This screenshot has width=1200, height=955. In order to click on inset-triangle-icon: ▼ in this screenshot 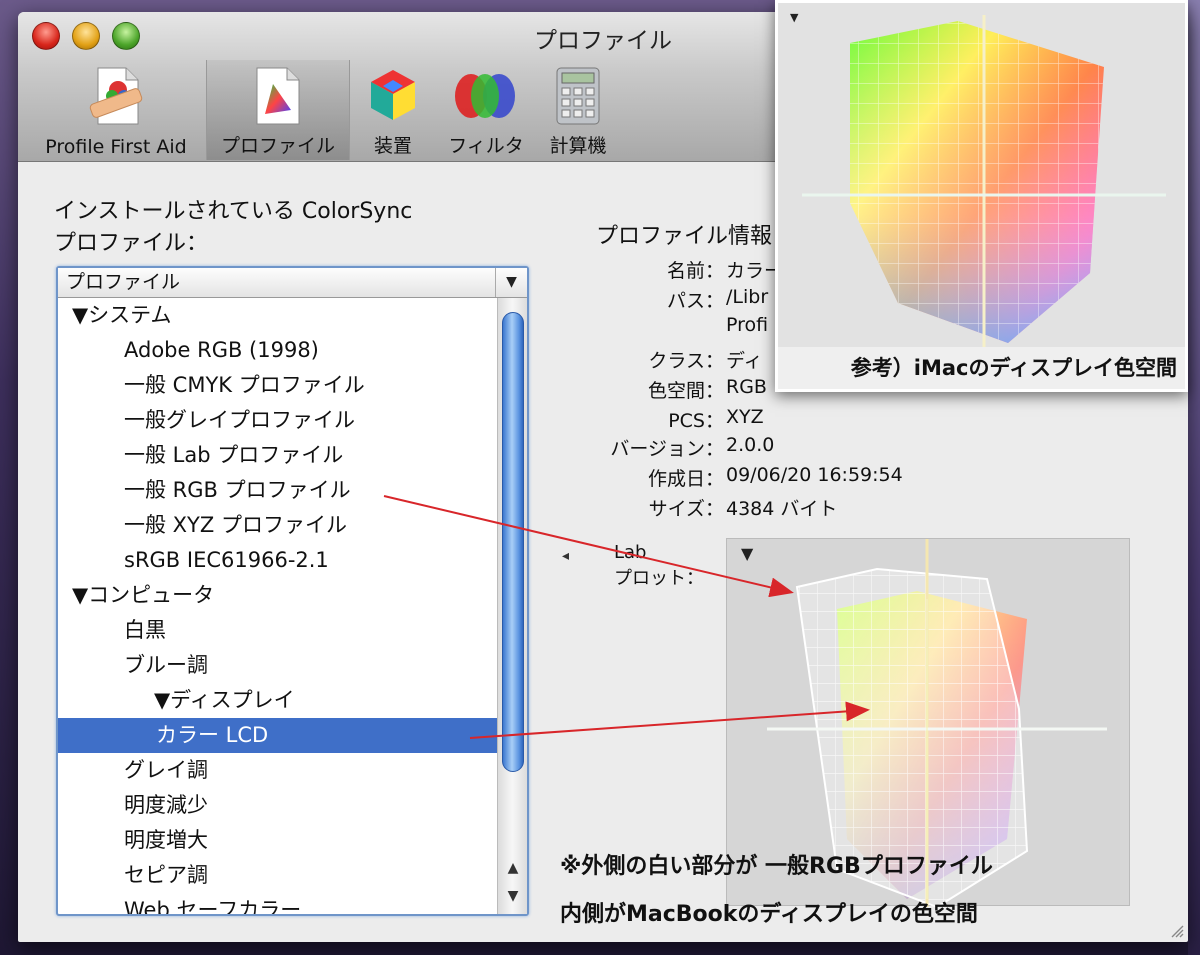, I will do `click(794, 17)`.